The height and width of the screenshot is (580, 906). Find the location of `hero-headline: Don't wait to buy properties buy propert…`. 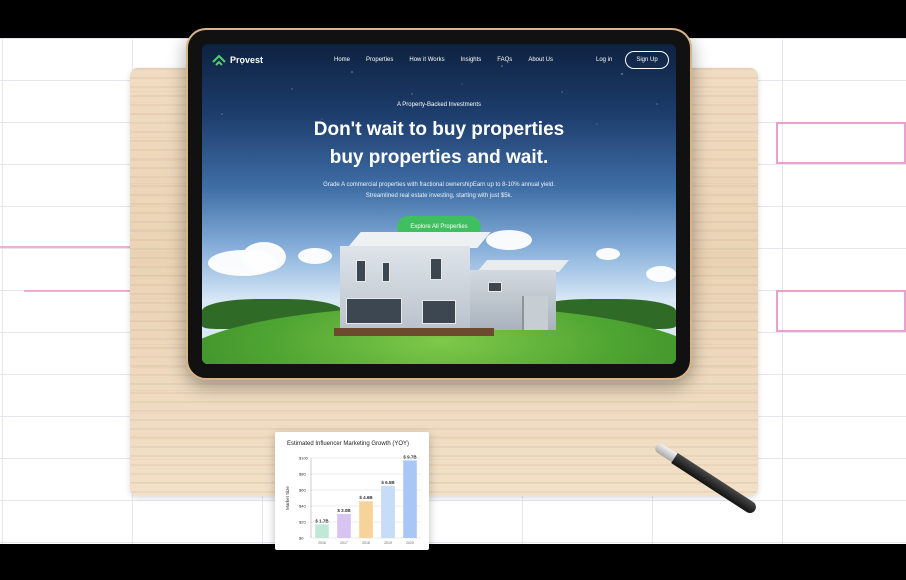

hero-headline: Don't wait to buy properties buy propert… is located at coordinates (439, 144).